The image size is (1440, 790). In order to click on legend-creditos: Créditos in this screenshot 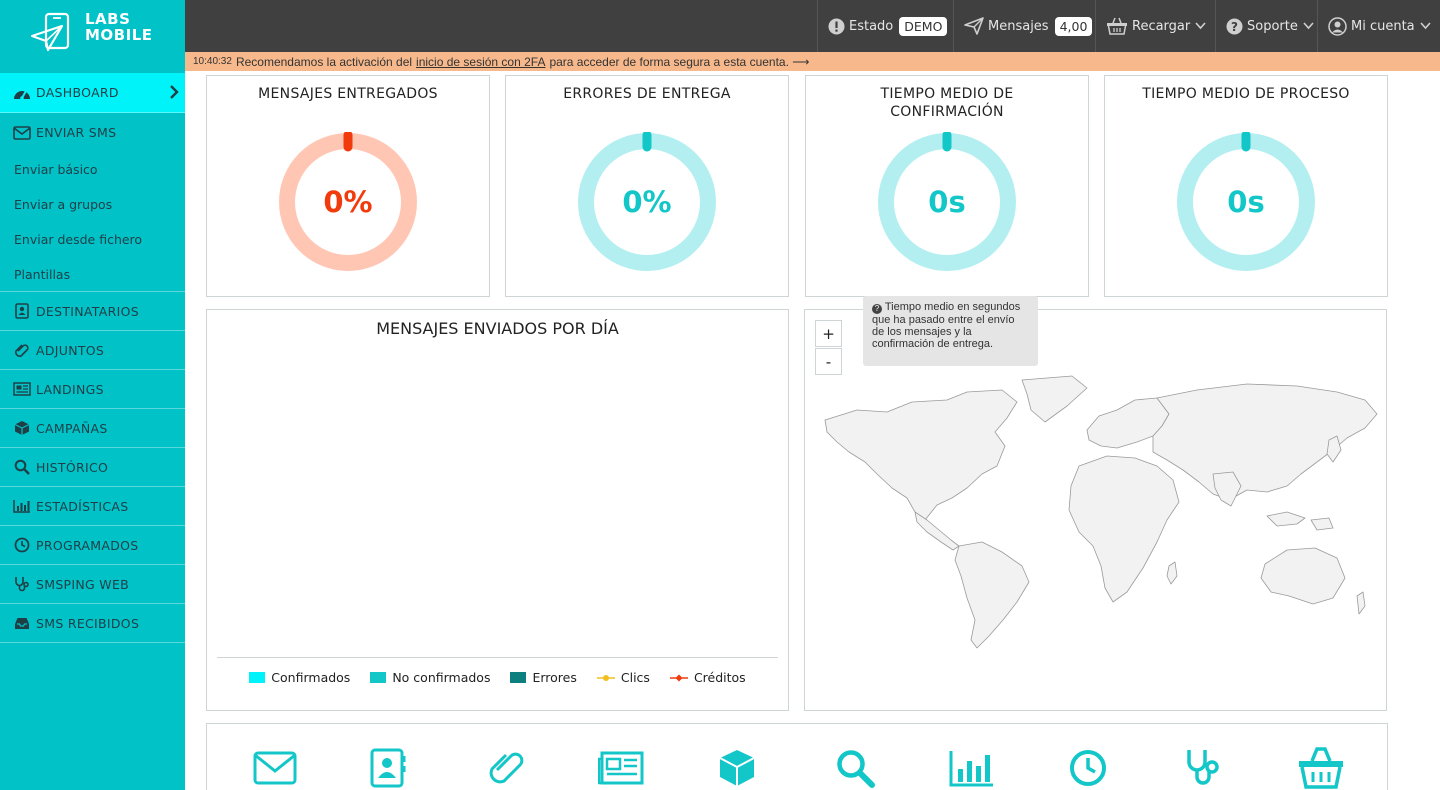, I will do `click(707, 677)`.